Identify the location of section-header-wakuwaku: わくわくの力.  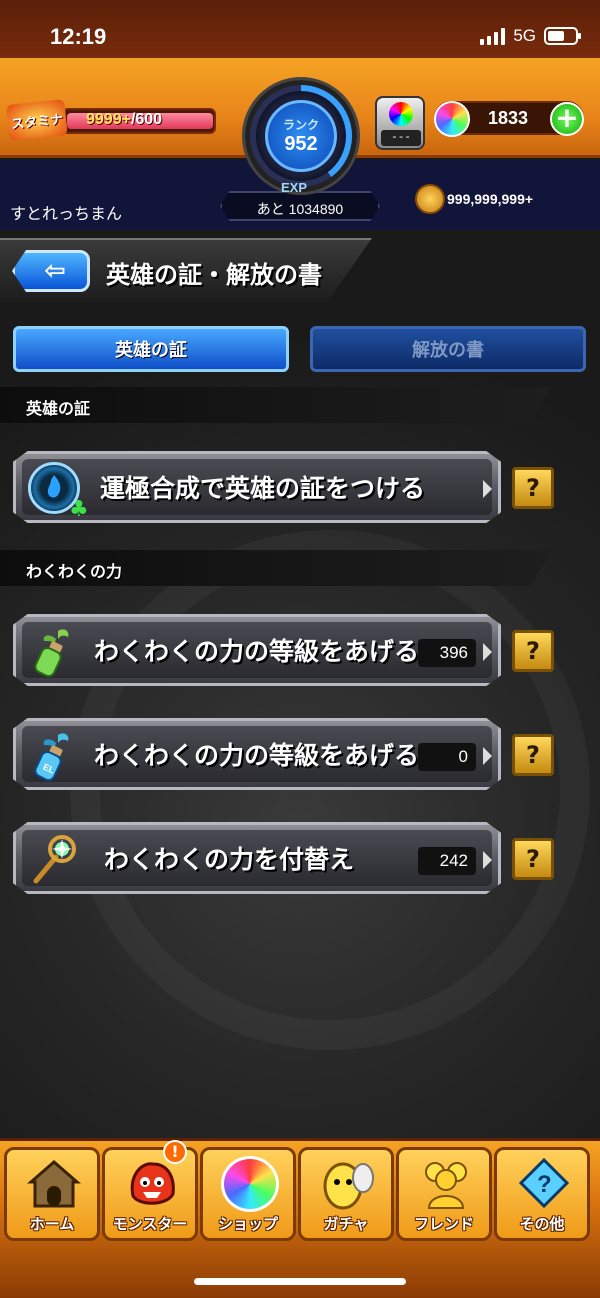
(276, 568).